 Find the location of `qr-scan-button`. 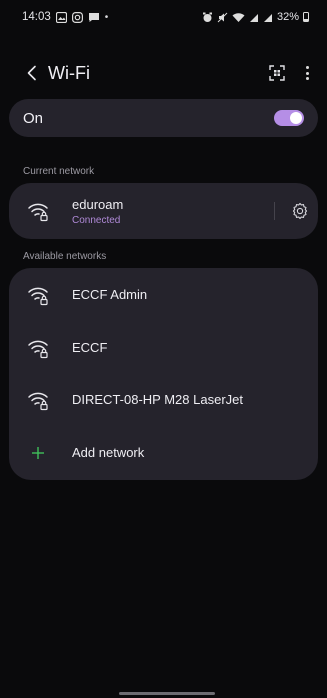

qr-scan-button is located at coordinates (277, 73).